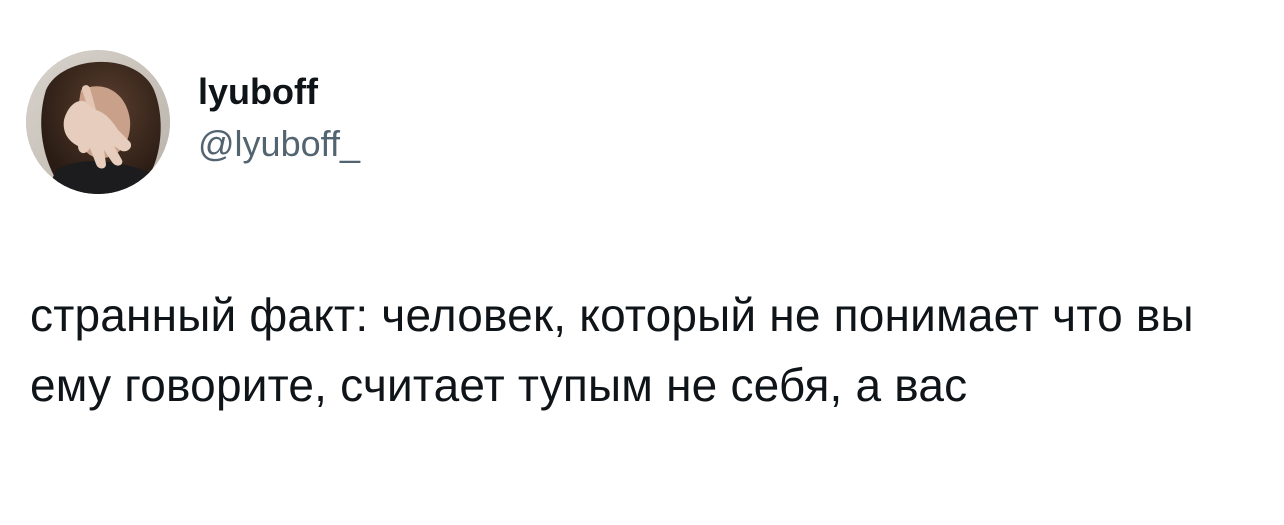 The image size is (1284, 525). I want to click on display-name: lyuboff, so click(279, 92).